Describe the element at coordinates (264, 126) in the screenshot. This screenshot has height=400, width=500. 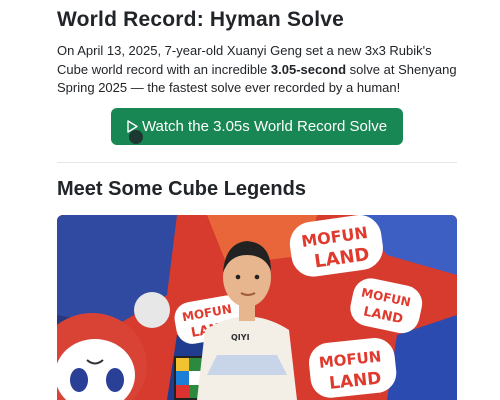
I see `watch-record-button-label: Watch the 3.05s World Record Solve` at that location.